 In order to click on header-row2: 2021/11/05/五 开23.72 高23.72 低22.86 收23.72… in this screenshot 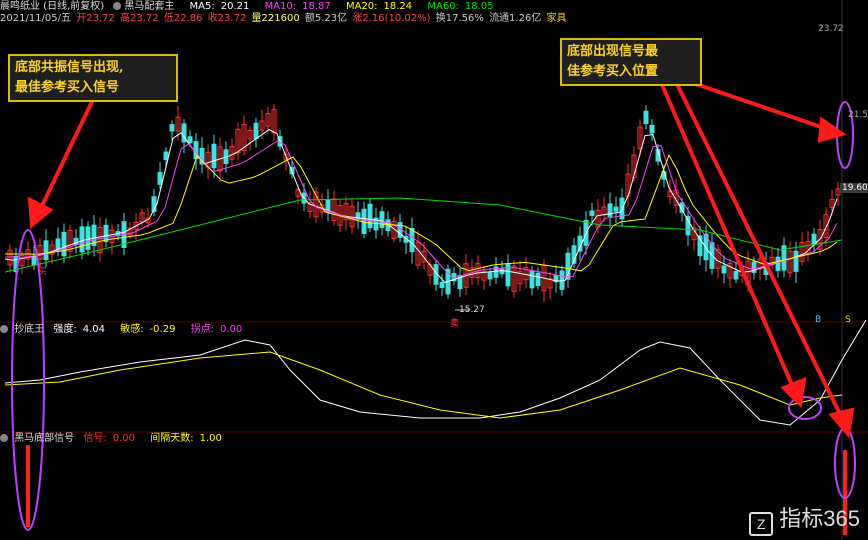, I will do `click(286, 19)`.